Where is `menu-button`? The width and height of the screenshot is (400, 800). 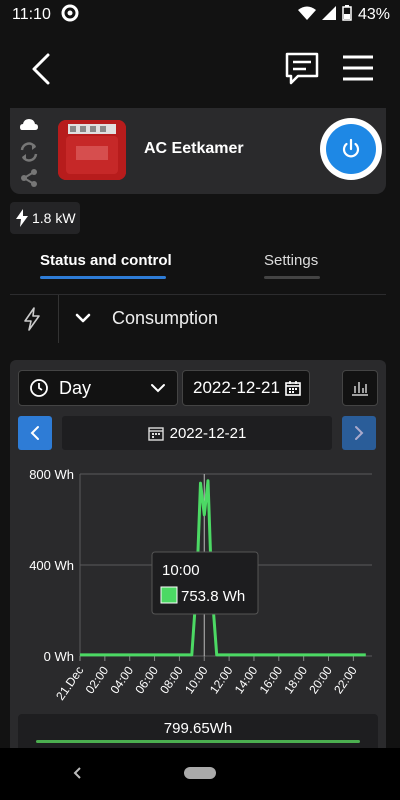
menu-button is located at coordinates (358, 68).